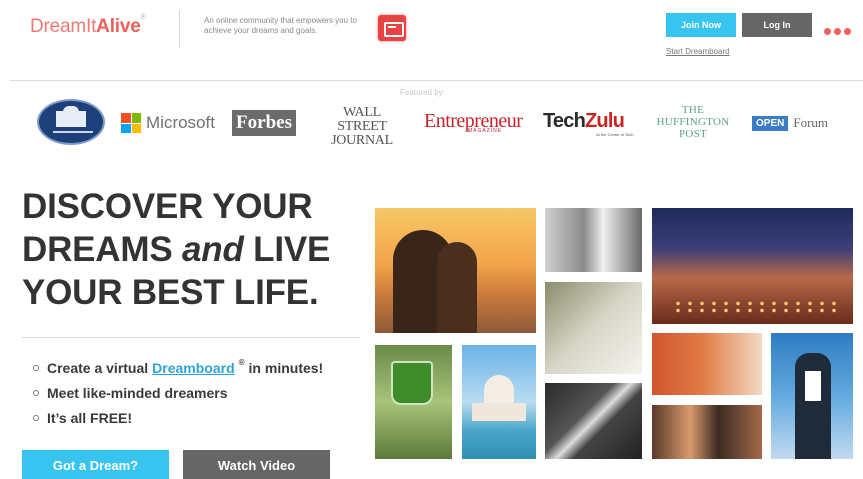  What do you see at coordinates (693, 134) in the screenshot?
I see `huffpost-line3: POST` at bounding box center [693, 134].